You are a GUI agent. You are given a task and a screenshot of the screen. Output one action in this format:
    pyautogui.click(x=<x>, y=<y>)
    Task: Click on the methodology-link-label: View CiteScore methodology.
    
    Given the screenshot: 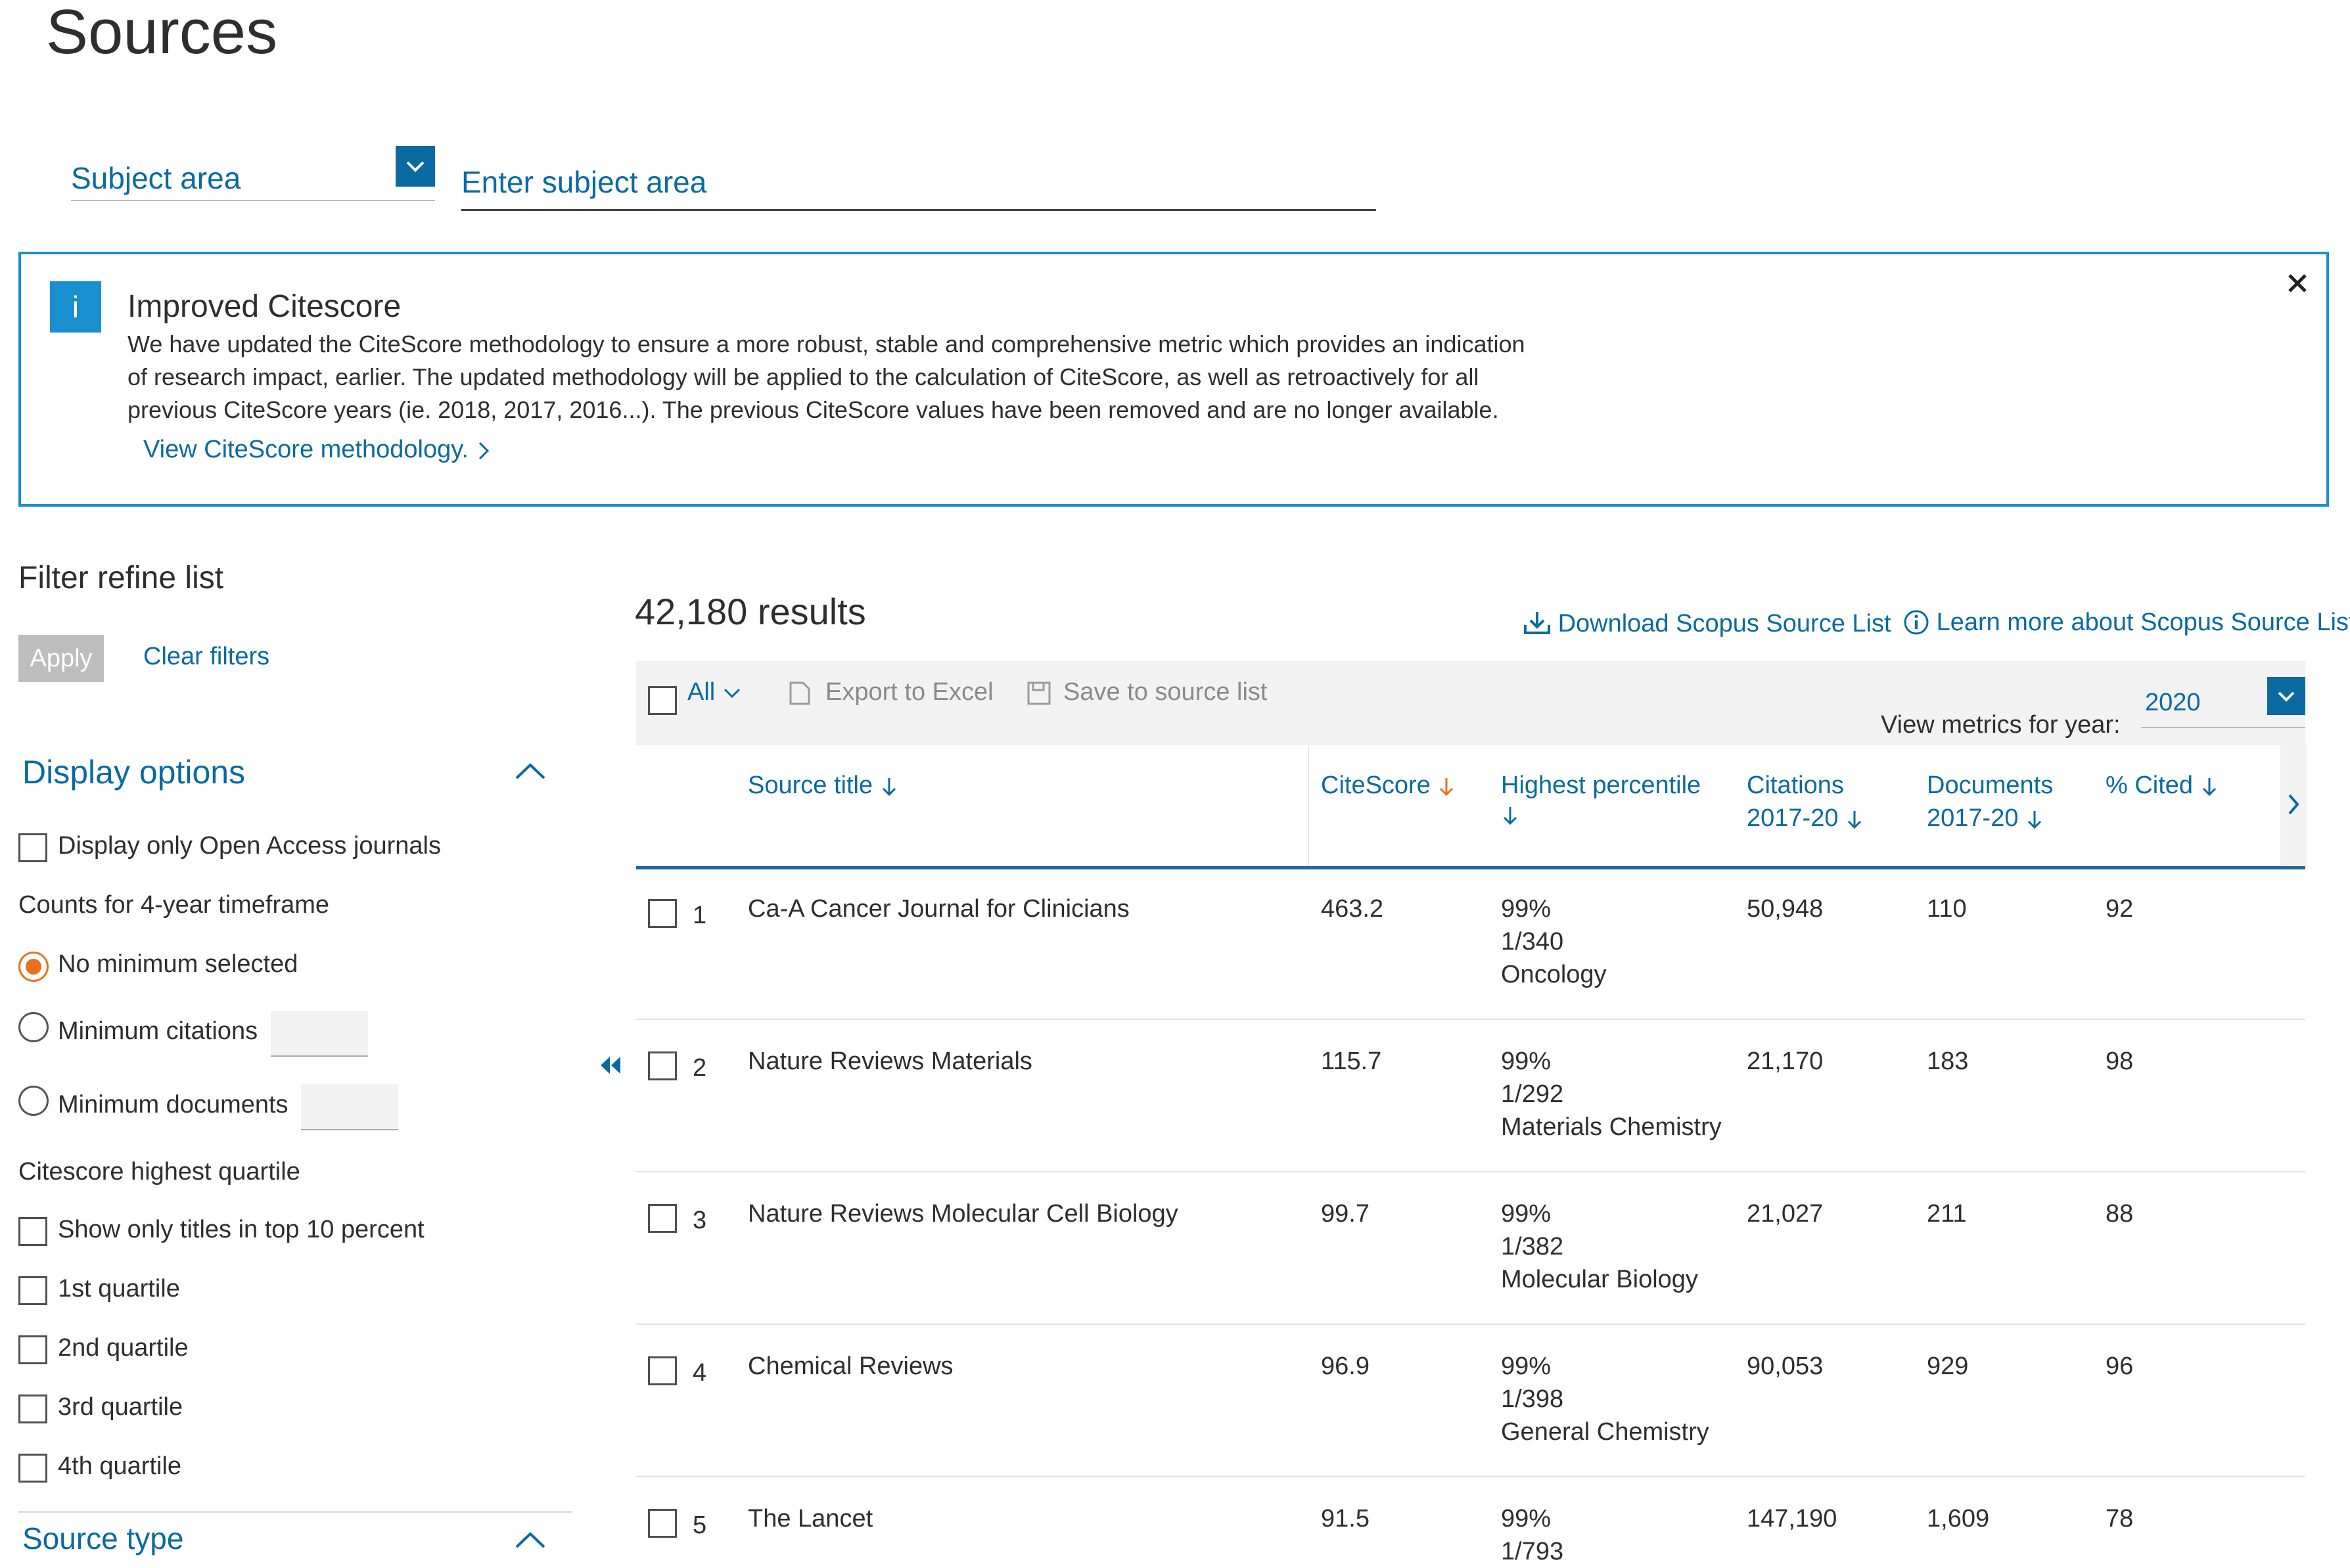 What is the action you would take?
    pyautogui.click(x=306, y=449)
    